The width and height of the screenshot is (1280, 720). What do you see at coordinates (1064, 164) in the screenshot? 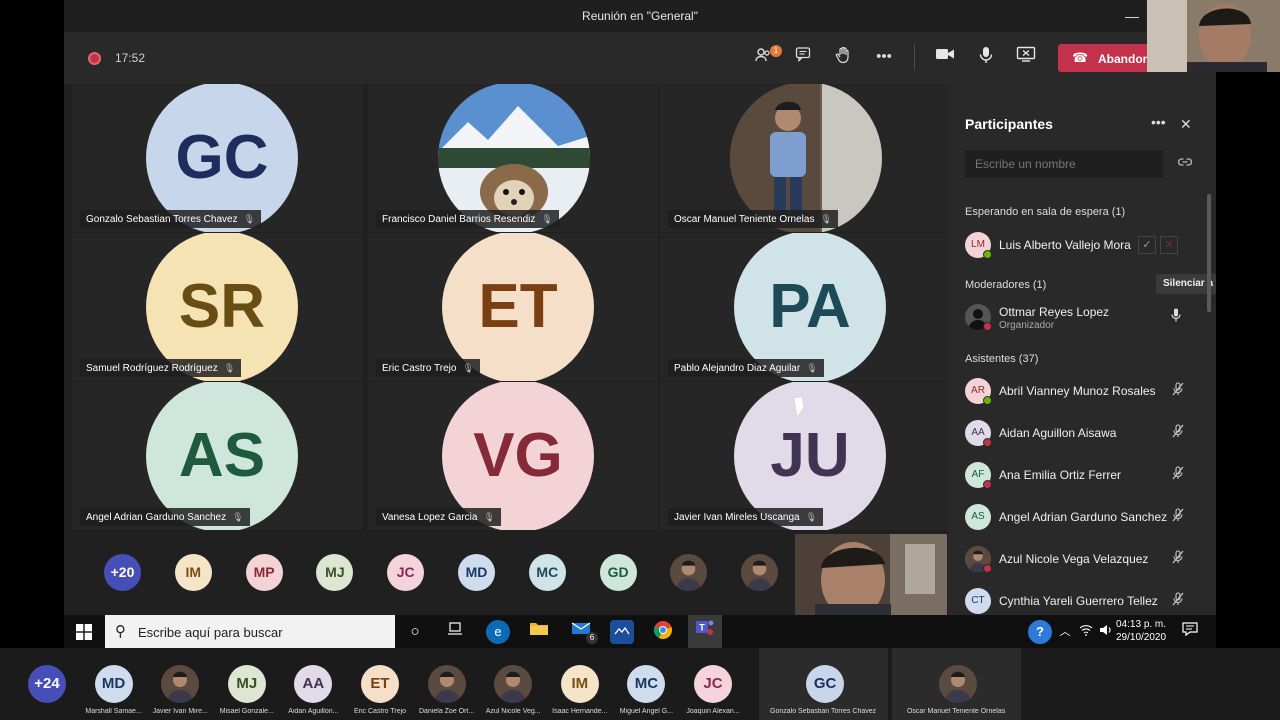
I see `participant-search-input` at bounding box center [1064, 164].